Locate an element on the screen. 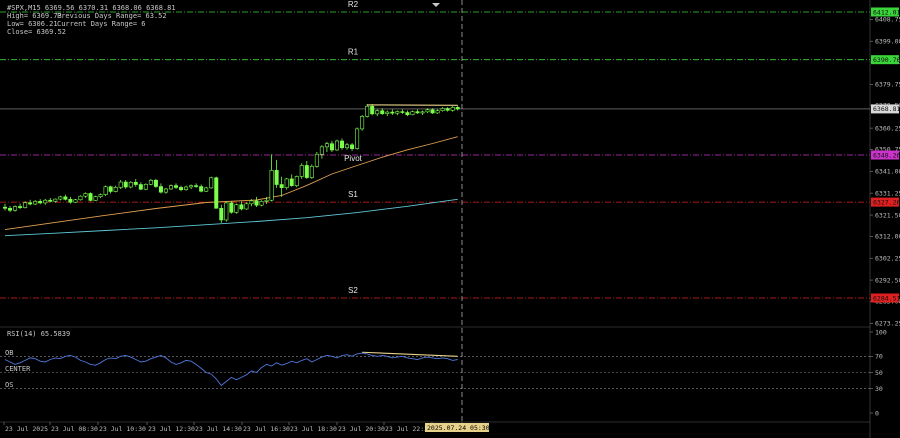 This screenshot has height=438, width=900. price-tick-label: 6321.50 is located at coordinates (887, 215).